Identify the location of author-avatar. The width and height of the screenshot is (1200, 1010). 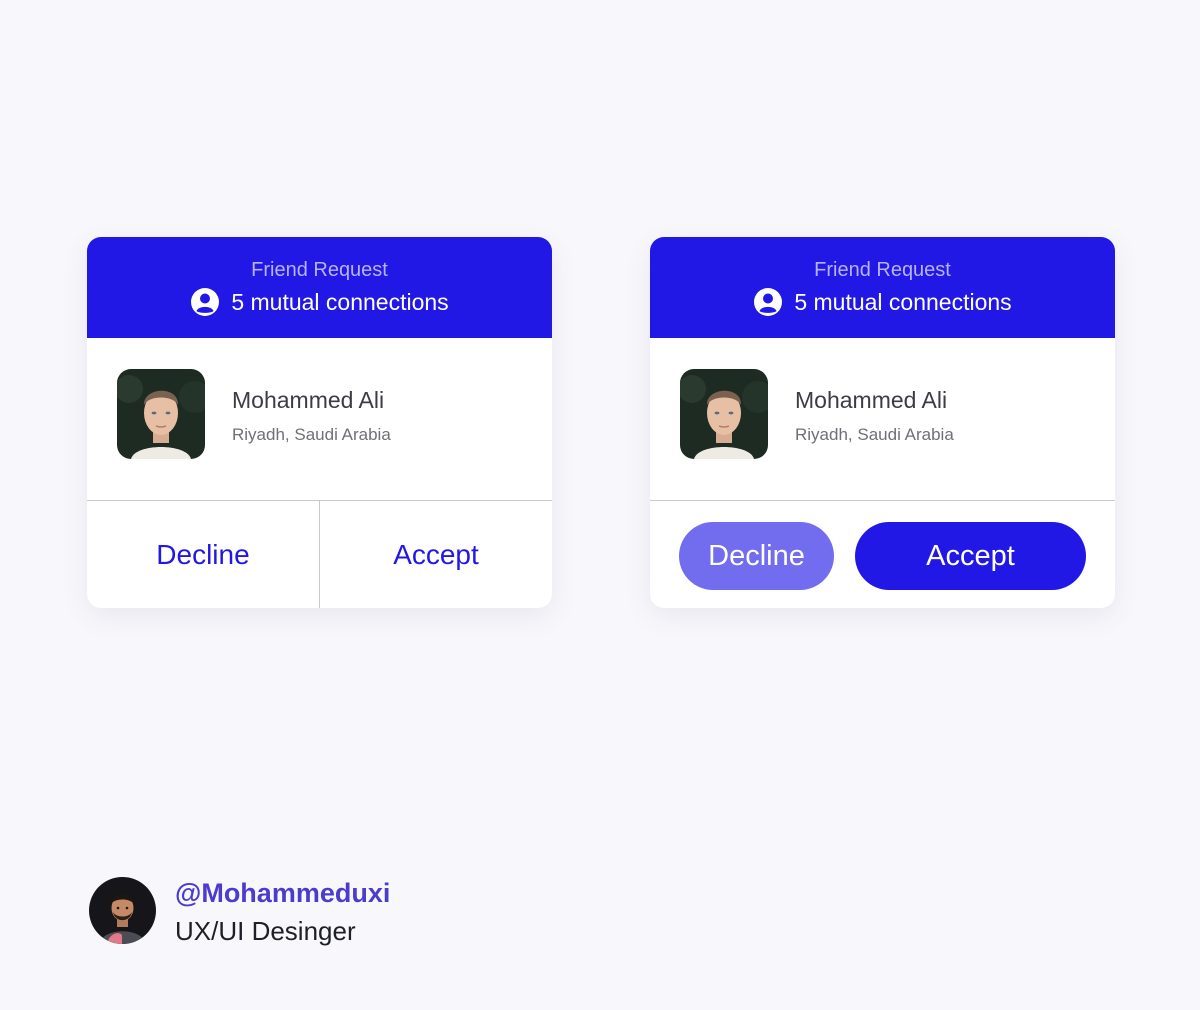
(122, 910).